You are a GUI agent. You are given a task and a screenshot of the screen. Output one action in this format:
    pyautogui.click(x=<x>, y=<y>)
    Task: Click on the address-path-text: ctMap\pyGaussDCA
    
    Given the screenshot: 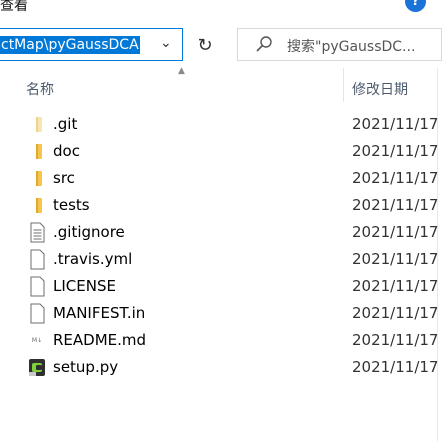 What is the action you would take?
    pyautogui.click(x=70, y=45)
    